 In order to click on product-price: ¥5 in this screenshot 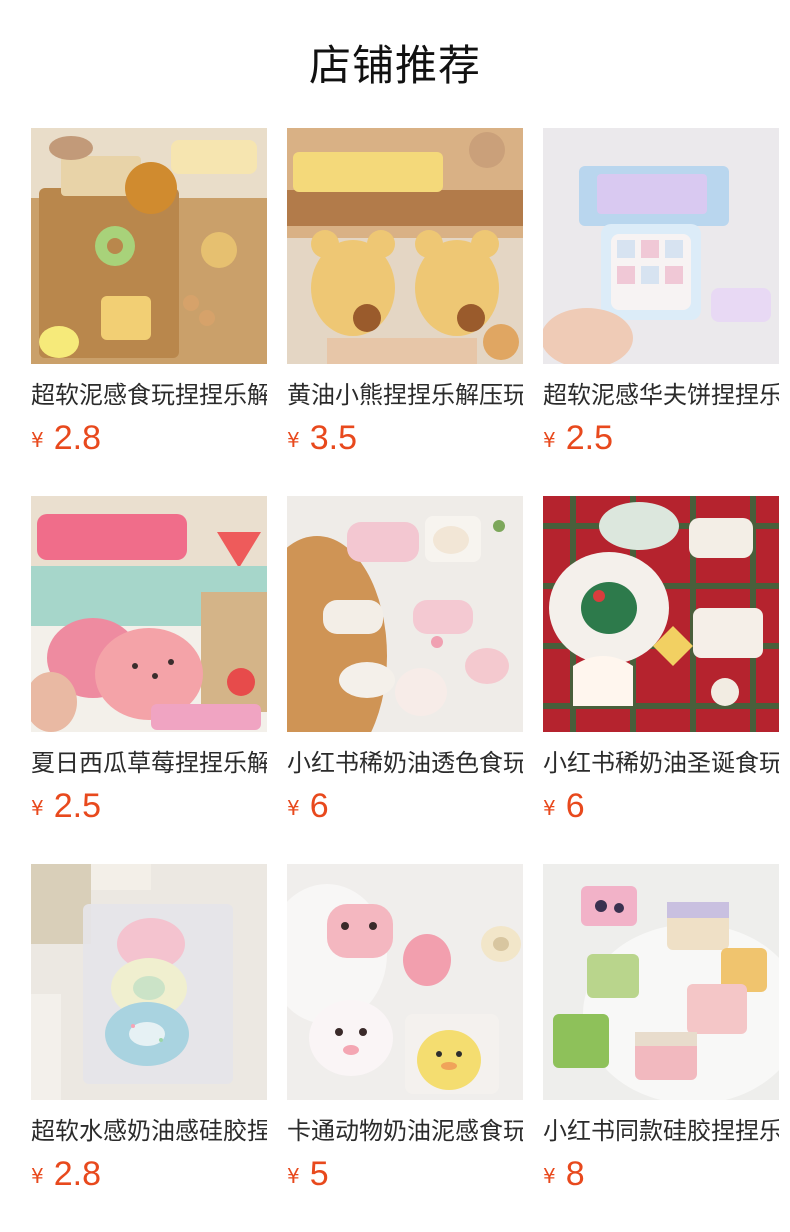, I will do `click(405, 1174)`.